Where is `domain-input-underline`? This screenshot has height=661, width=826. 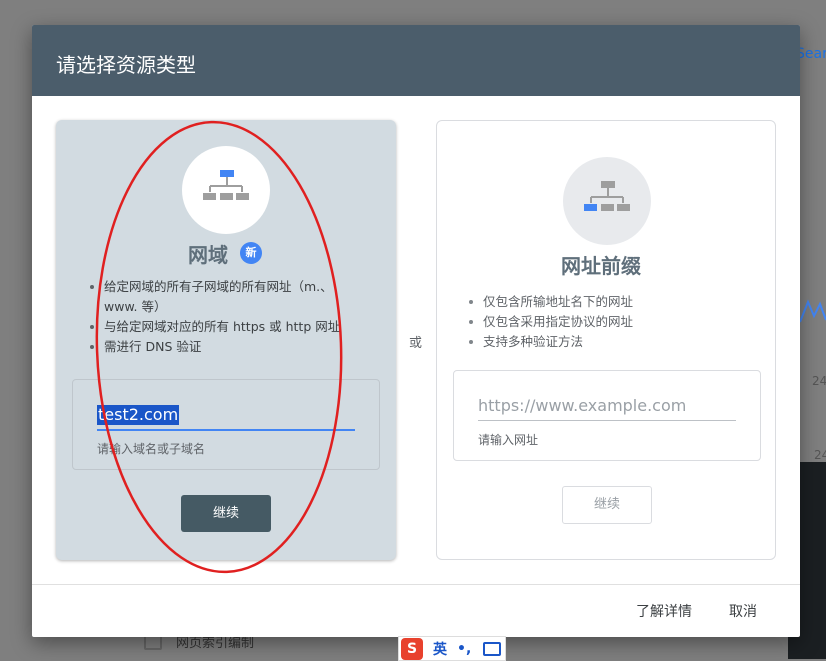 domain-input-underline is located at coordinates (226, 430).